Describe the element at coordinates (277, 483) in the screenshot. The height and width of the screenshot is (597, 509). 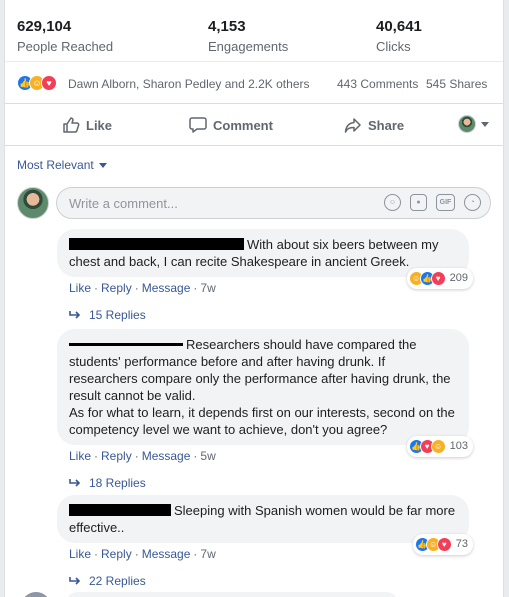
I see `view-replies-link: 18 Replies` at that location.